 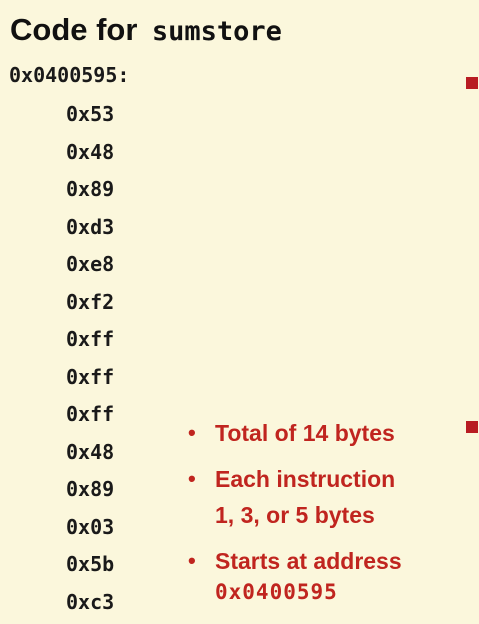 I want to click on note-instruction-size: • Each instruction 1, 3, or 5 bytes, so click(x=295, y=497).